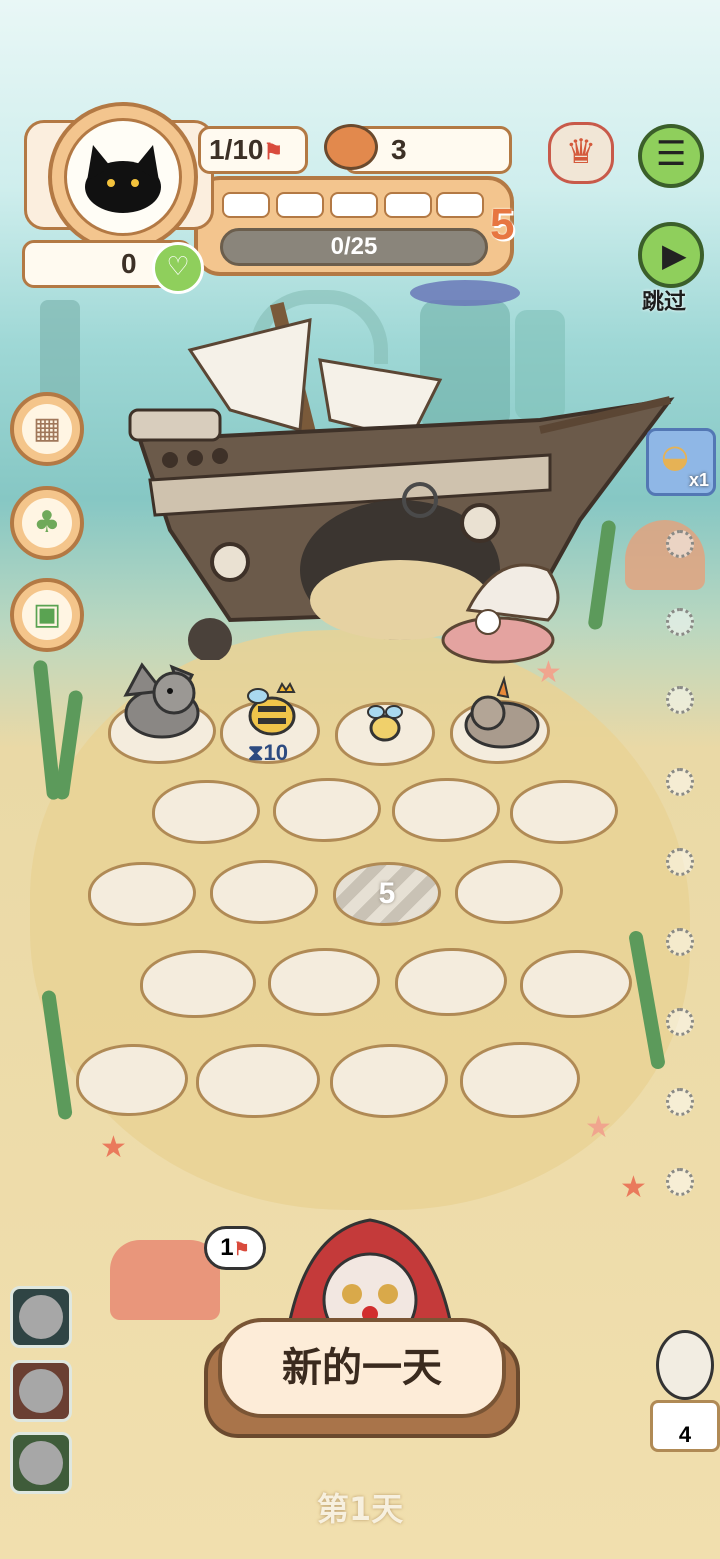  Describe the element at coordinates (387, 893) in the screenshot. I see `locked-tile-cost: 5` at that location.